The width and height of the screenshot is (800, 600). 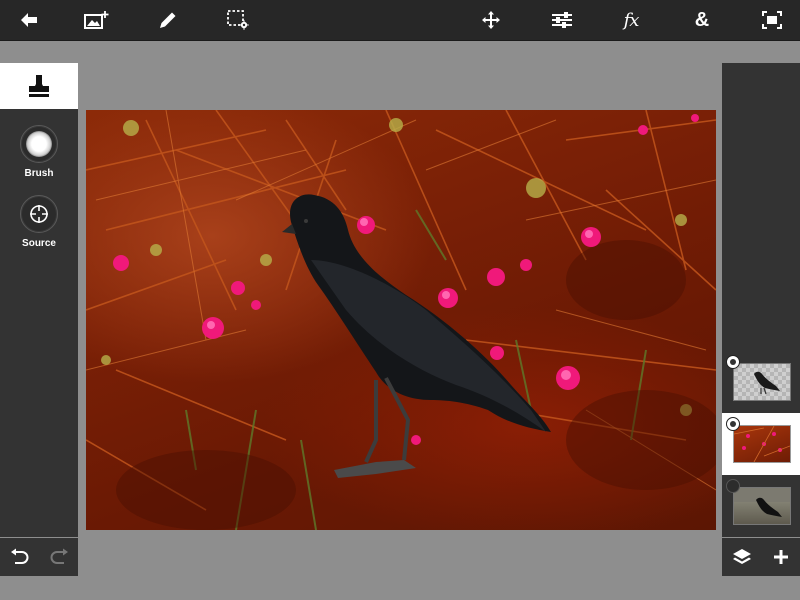 What do you see at coordinates (39, 173) in the screenshot?
I see `brush-label: Brush` at bounding box center [39, 173].